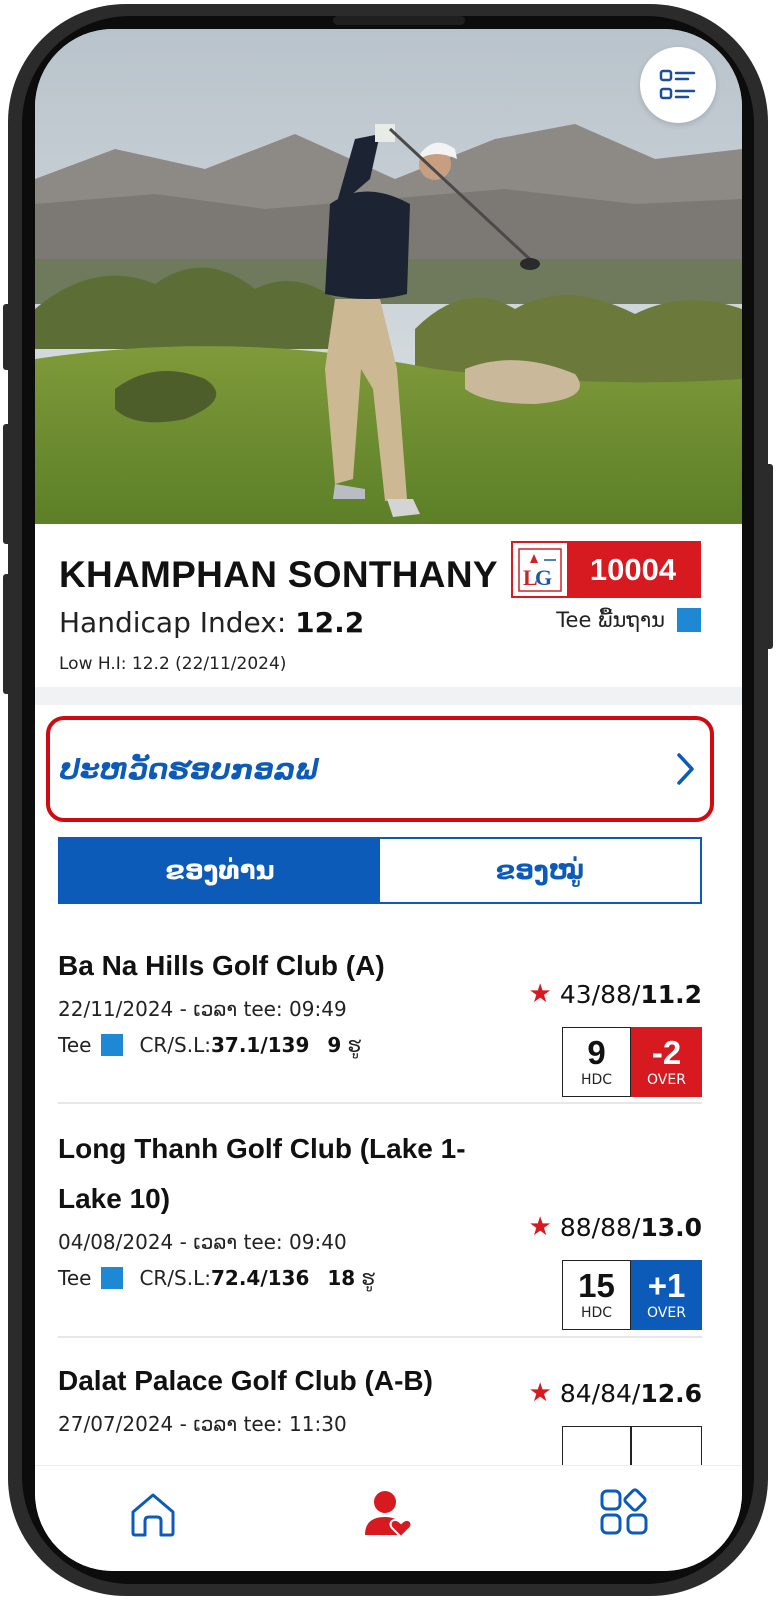  I want to click on player-name: KHAMPHAN SONTHANY, so click(278, 574).